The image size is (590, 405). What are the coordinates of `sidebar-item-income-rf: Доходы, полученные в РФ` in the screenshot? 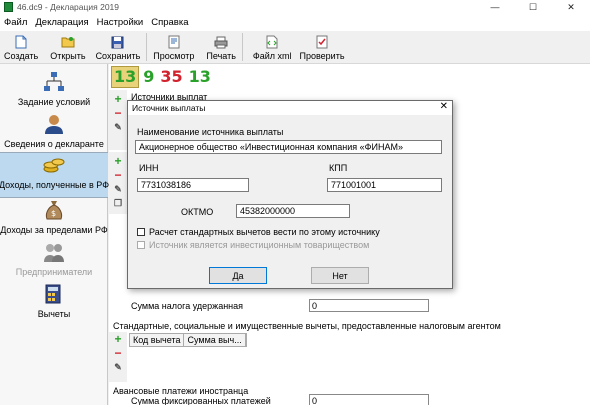 It's located at (55, 175).